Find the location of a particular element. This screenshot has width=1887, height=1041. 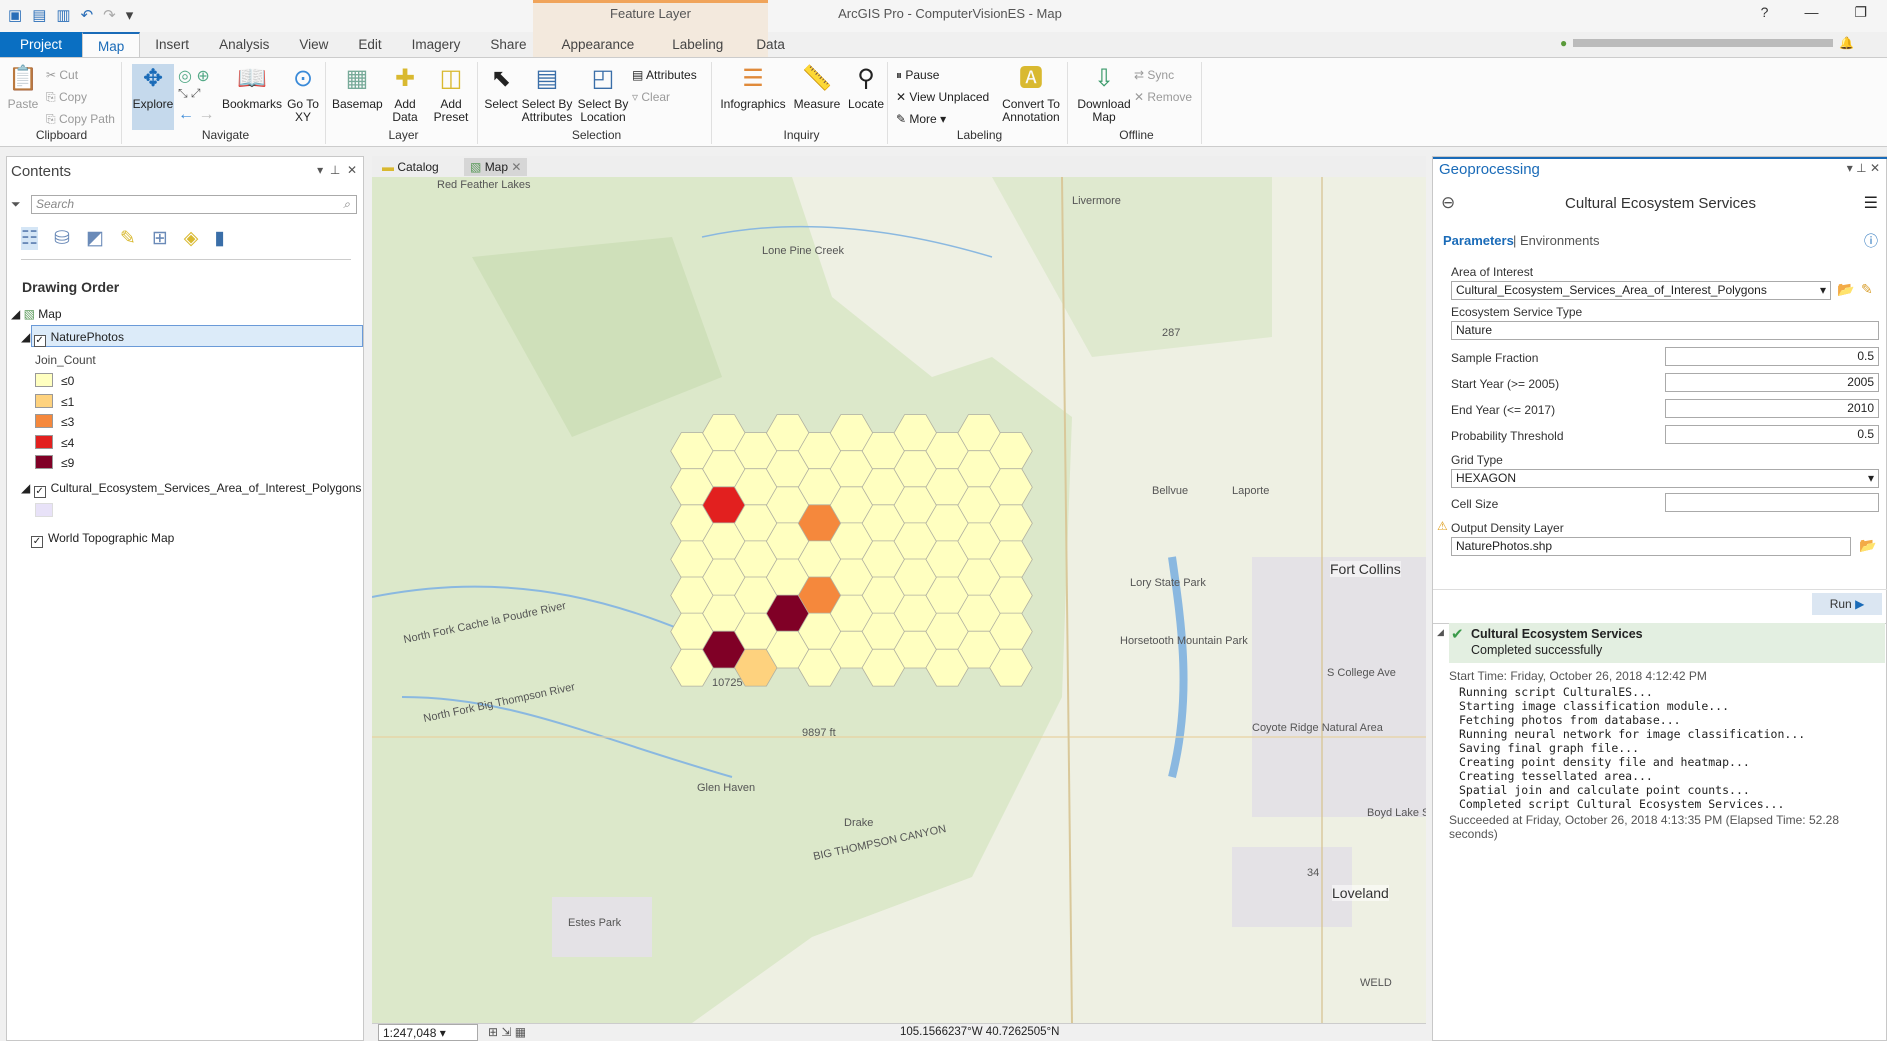

data-source-icon: ⛁ is located at coordinates (62, 238).